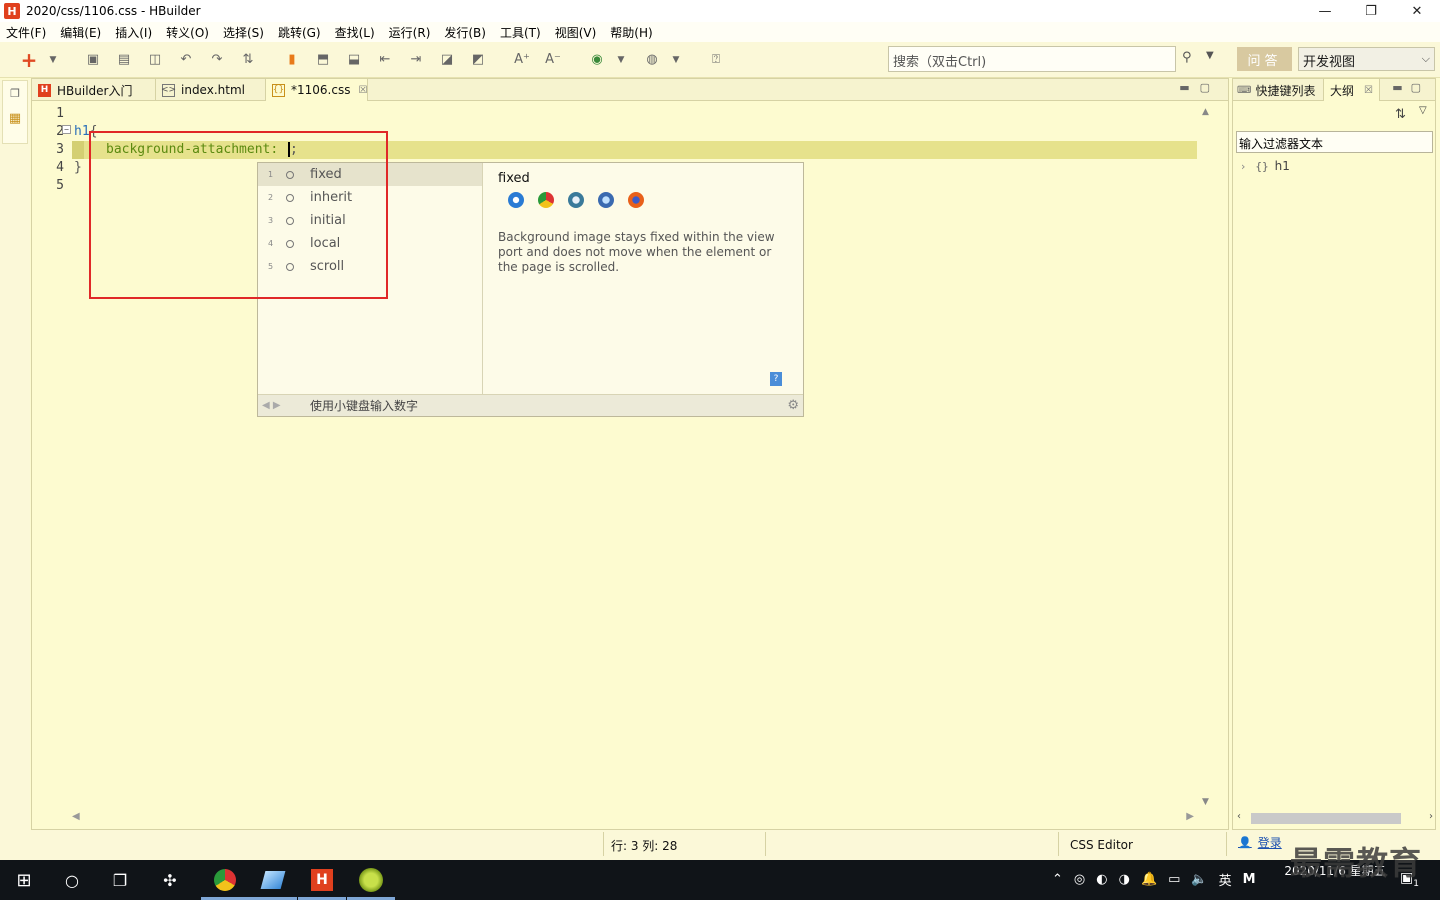  What do you see at coordinates (93, 60) in the screenshot?
I see `save-icon: ▣` at bounding box center [93, 60].